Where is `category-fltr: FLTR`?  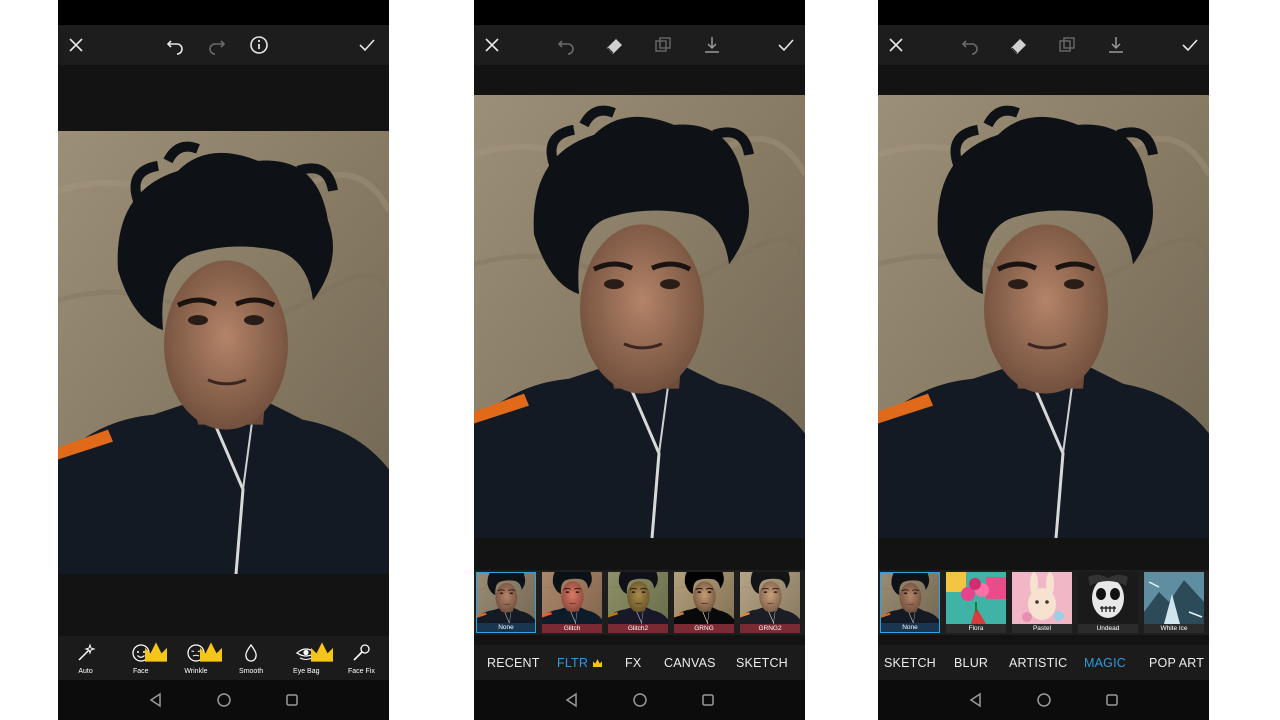 category-fltr: FLTR is located at coordinates (572, 663).